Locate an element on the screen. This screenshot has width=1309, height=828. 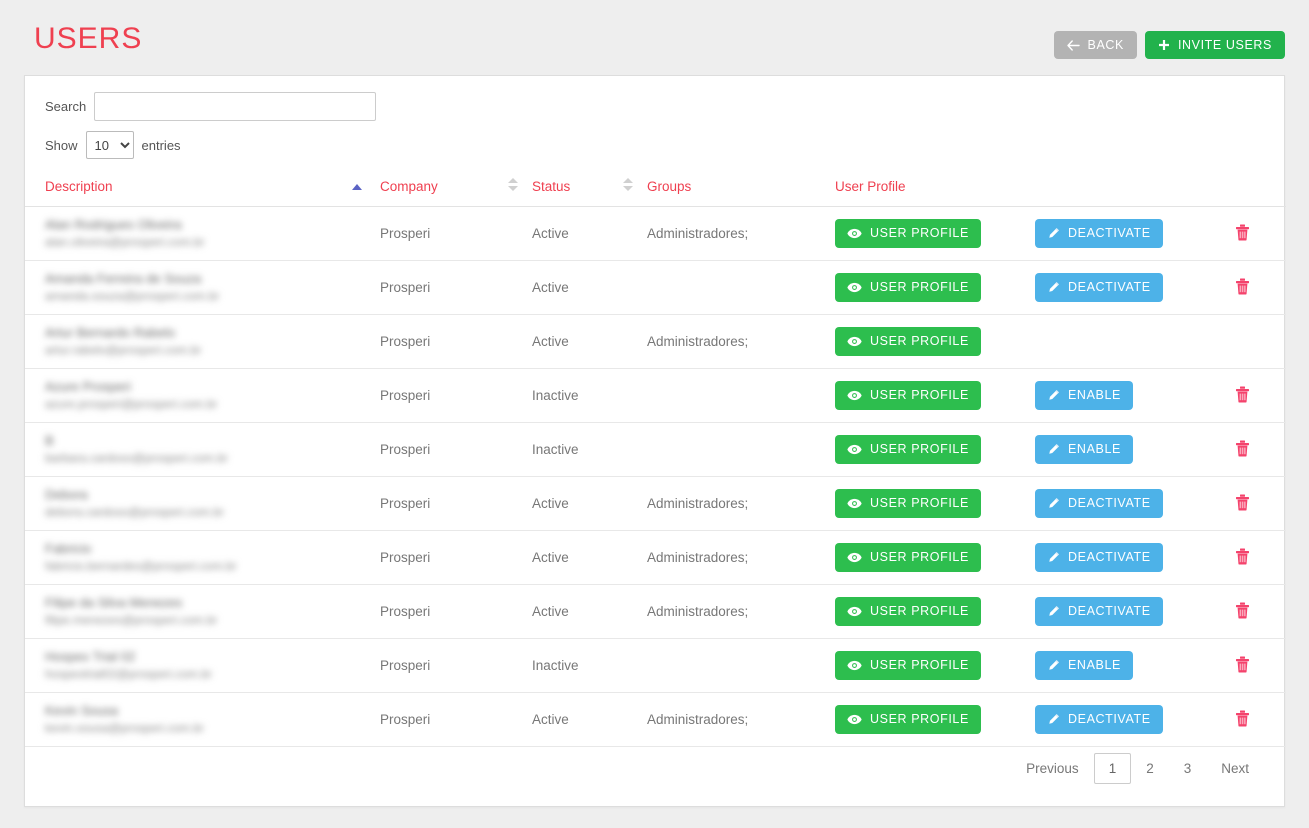
entries-label: entries is located at coordinates (161, 145).